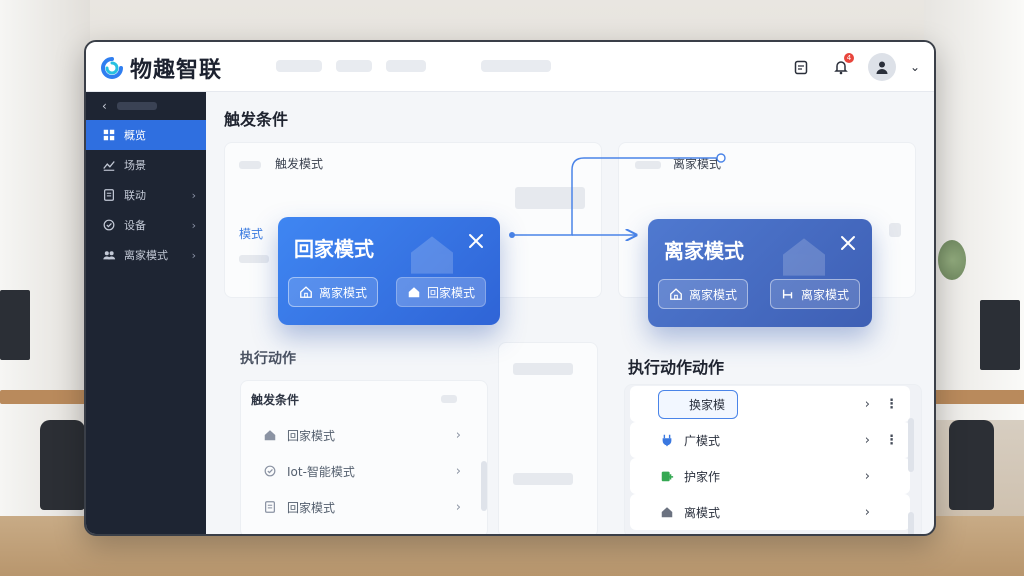 The image size is (1024, 576). Describe the element at coordinates (45, 397) in the screenshot. I see `background-desk-left` at that location.